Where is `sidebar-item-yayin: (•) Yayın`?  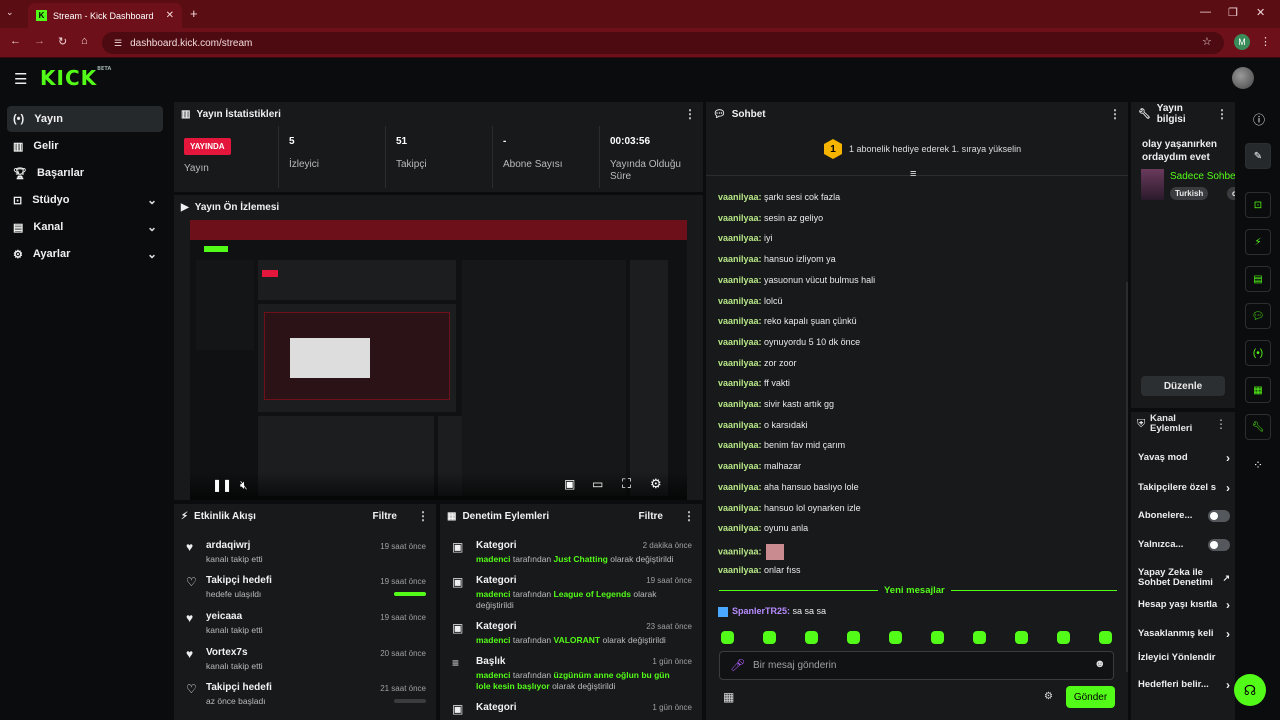
sidebar-item-yayin: (•) Yayın is located at coordinates (85, 119).